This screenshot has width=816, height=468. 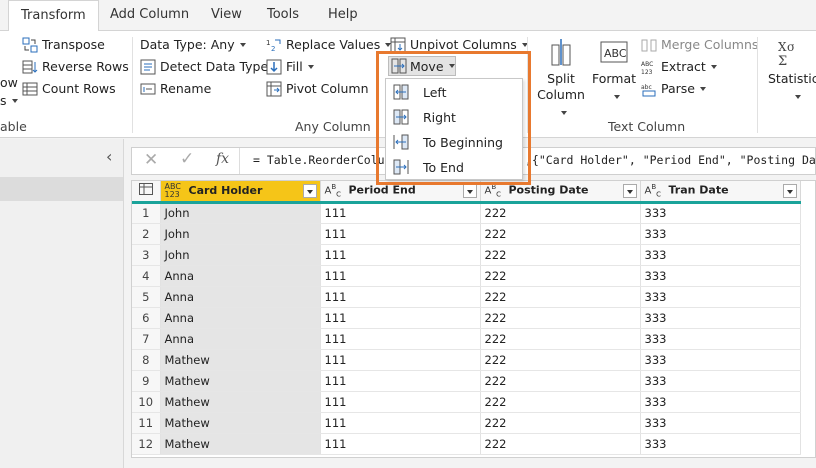 I want to click on extract-dropdown: ABC 123 Extract, so click(x=679, y=67).